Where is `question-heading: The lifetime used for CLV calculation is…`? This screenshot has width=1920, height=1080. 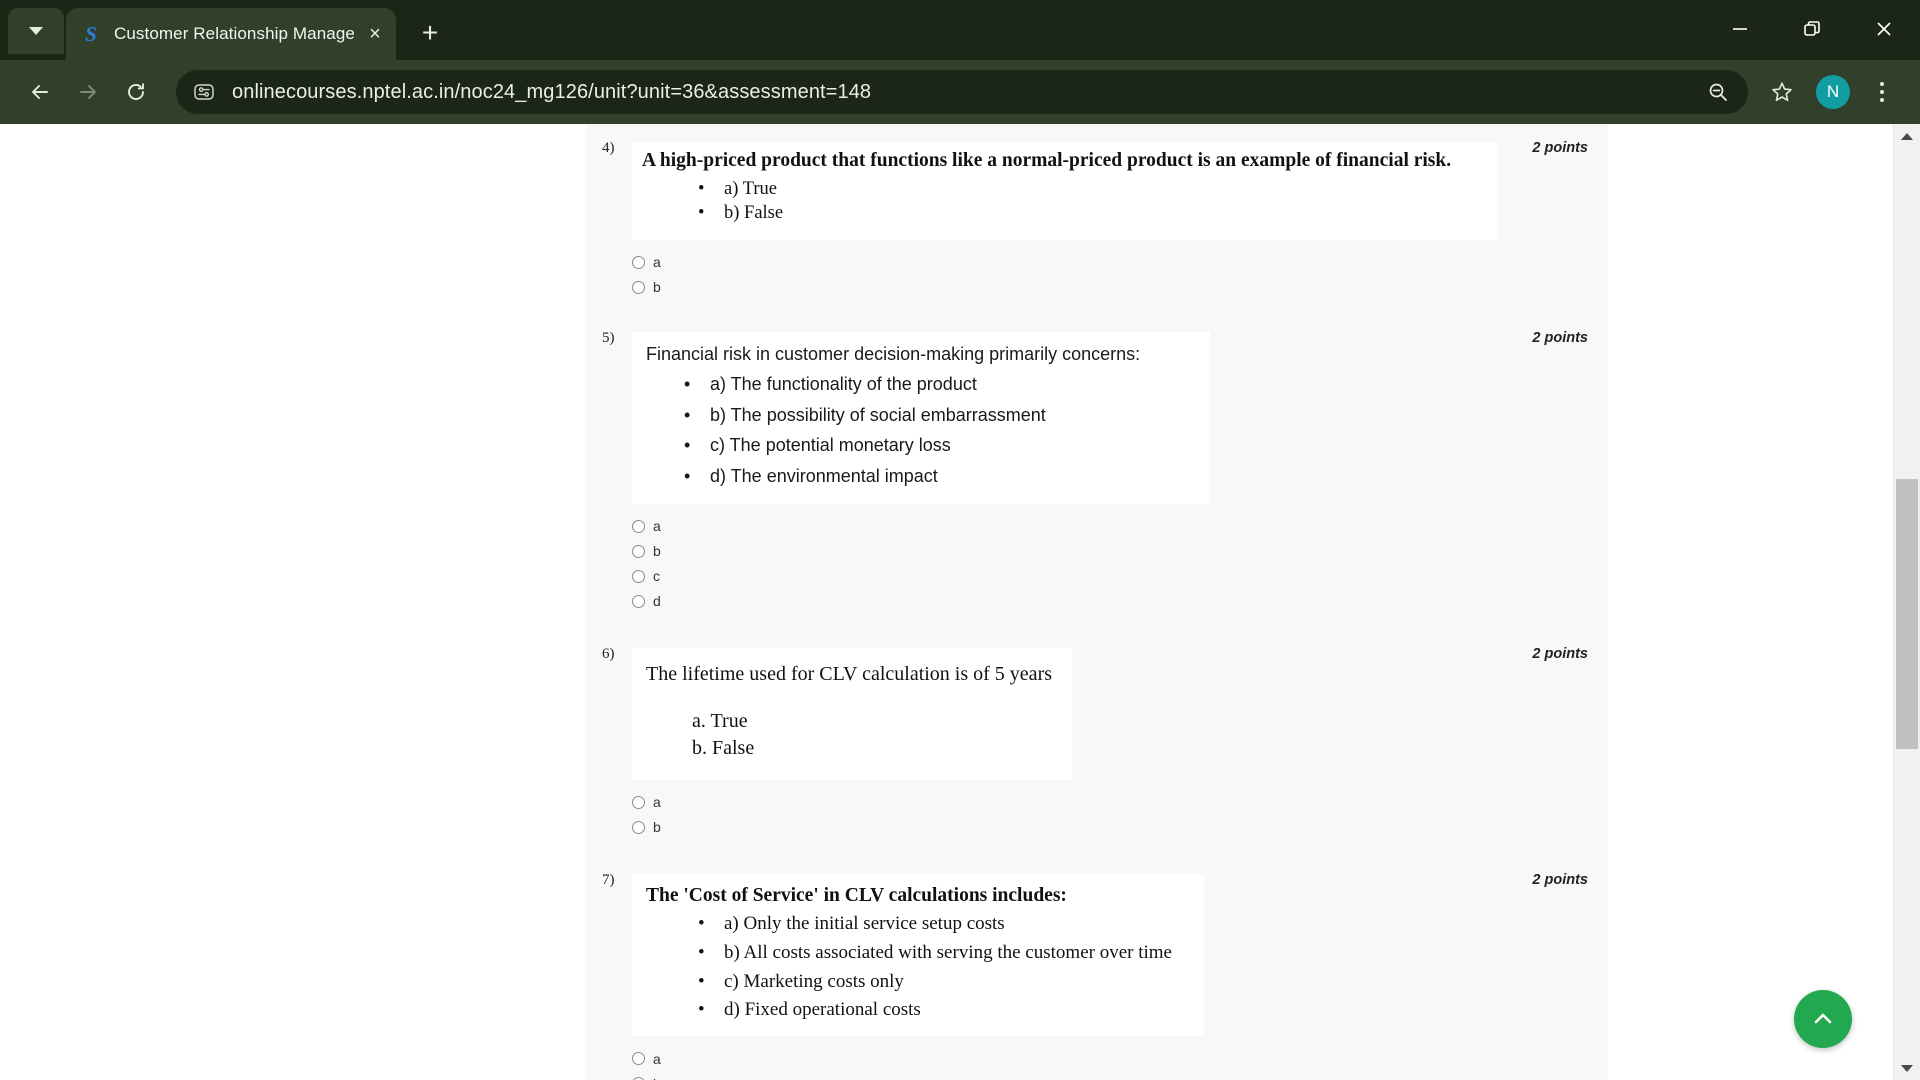 question-heading: The lifetime used for CLV calculation is… is located at coordinates (849, 673).